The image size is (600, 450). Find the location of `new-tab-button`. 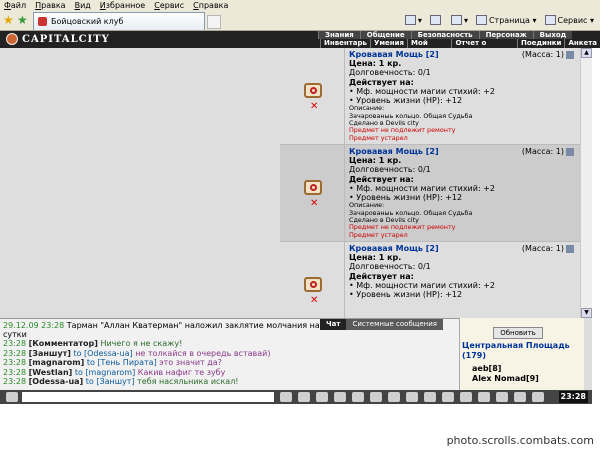

new-tab-button is located at coordinates (214, 22).